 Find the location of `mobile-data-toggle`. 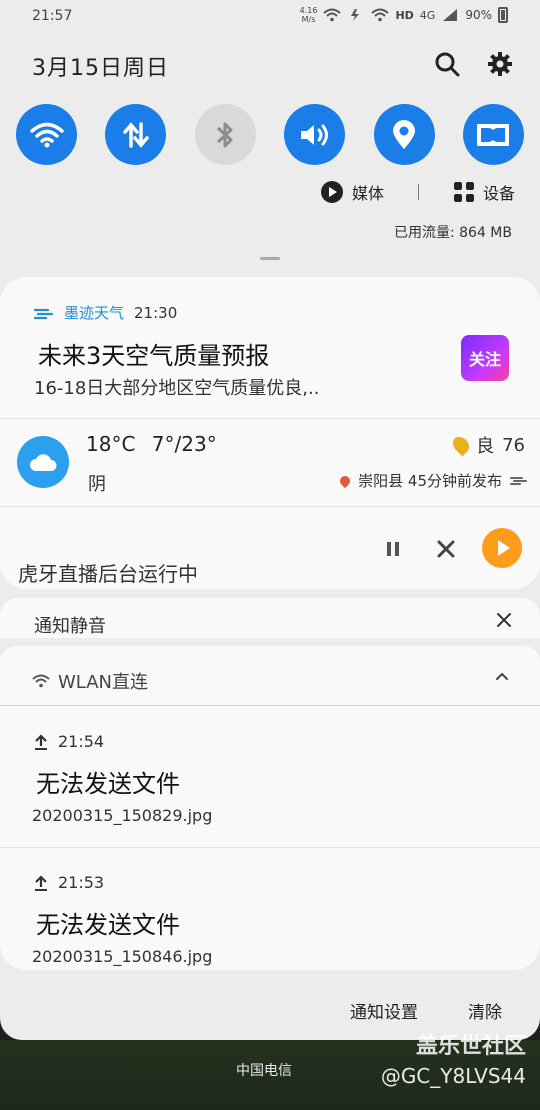

mobile-data-toggle is located at coordinates (136, 134).